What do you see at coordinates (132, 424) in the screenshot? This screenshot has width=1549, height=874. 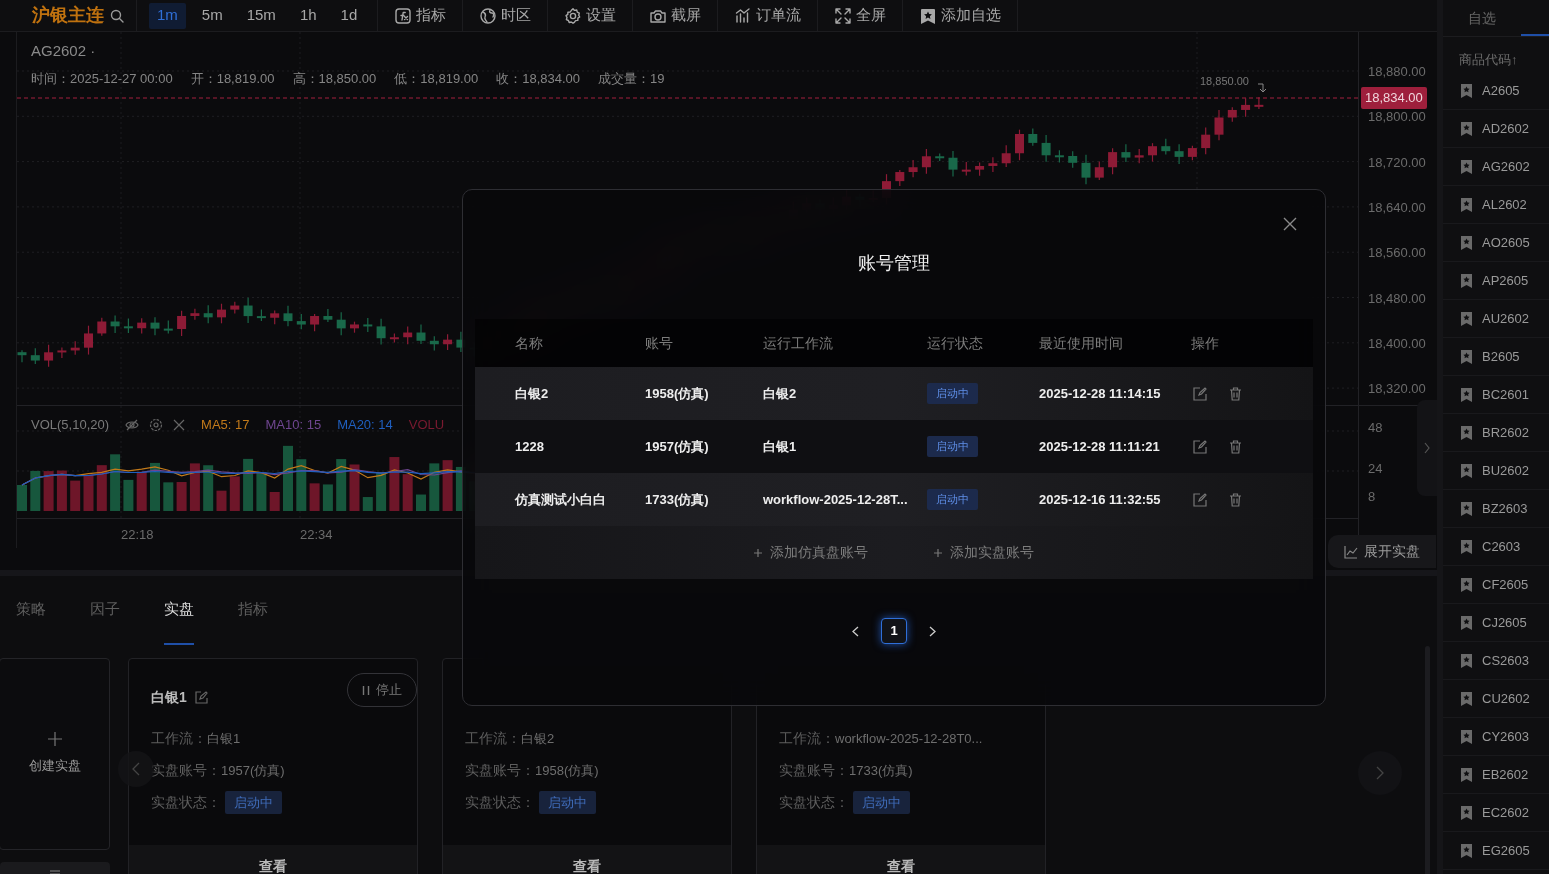 I see `eye-off-icon` at bounding box center [132, 424].